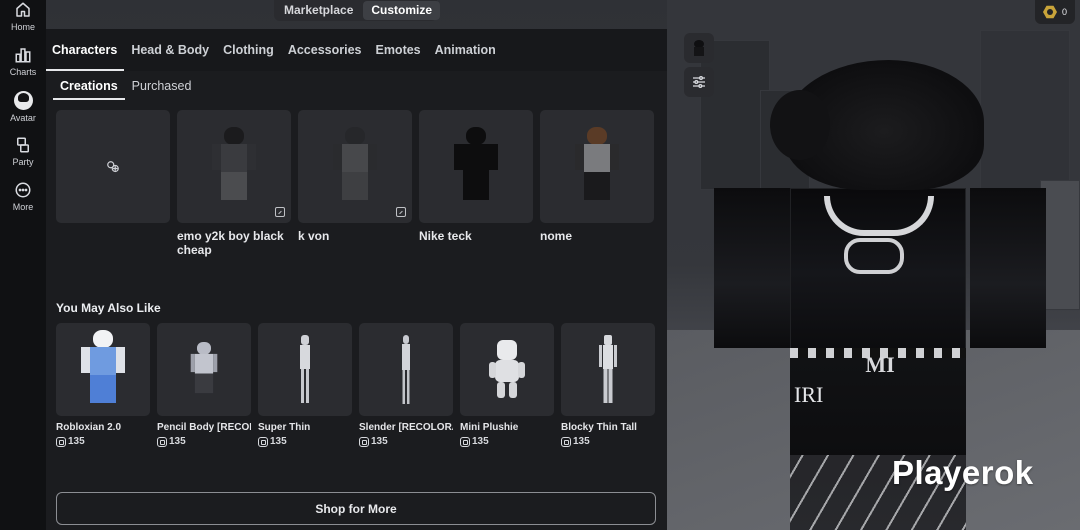 This screenshot has height=530, width=1080. Describe the element at coordinates (1064, 12) in the screenshot. I see `robux-amount: 0` at that location.